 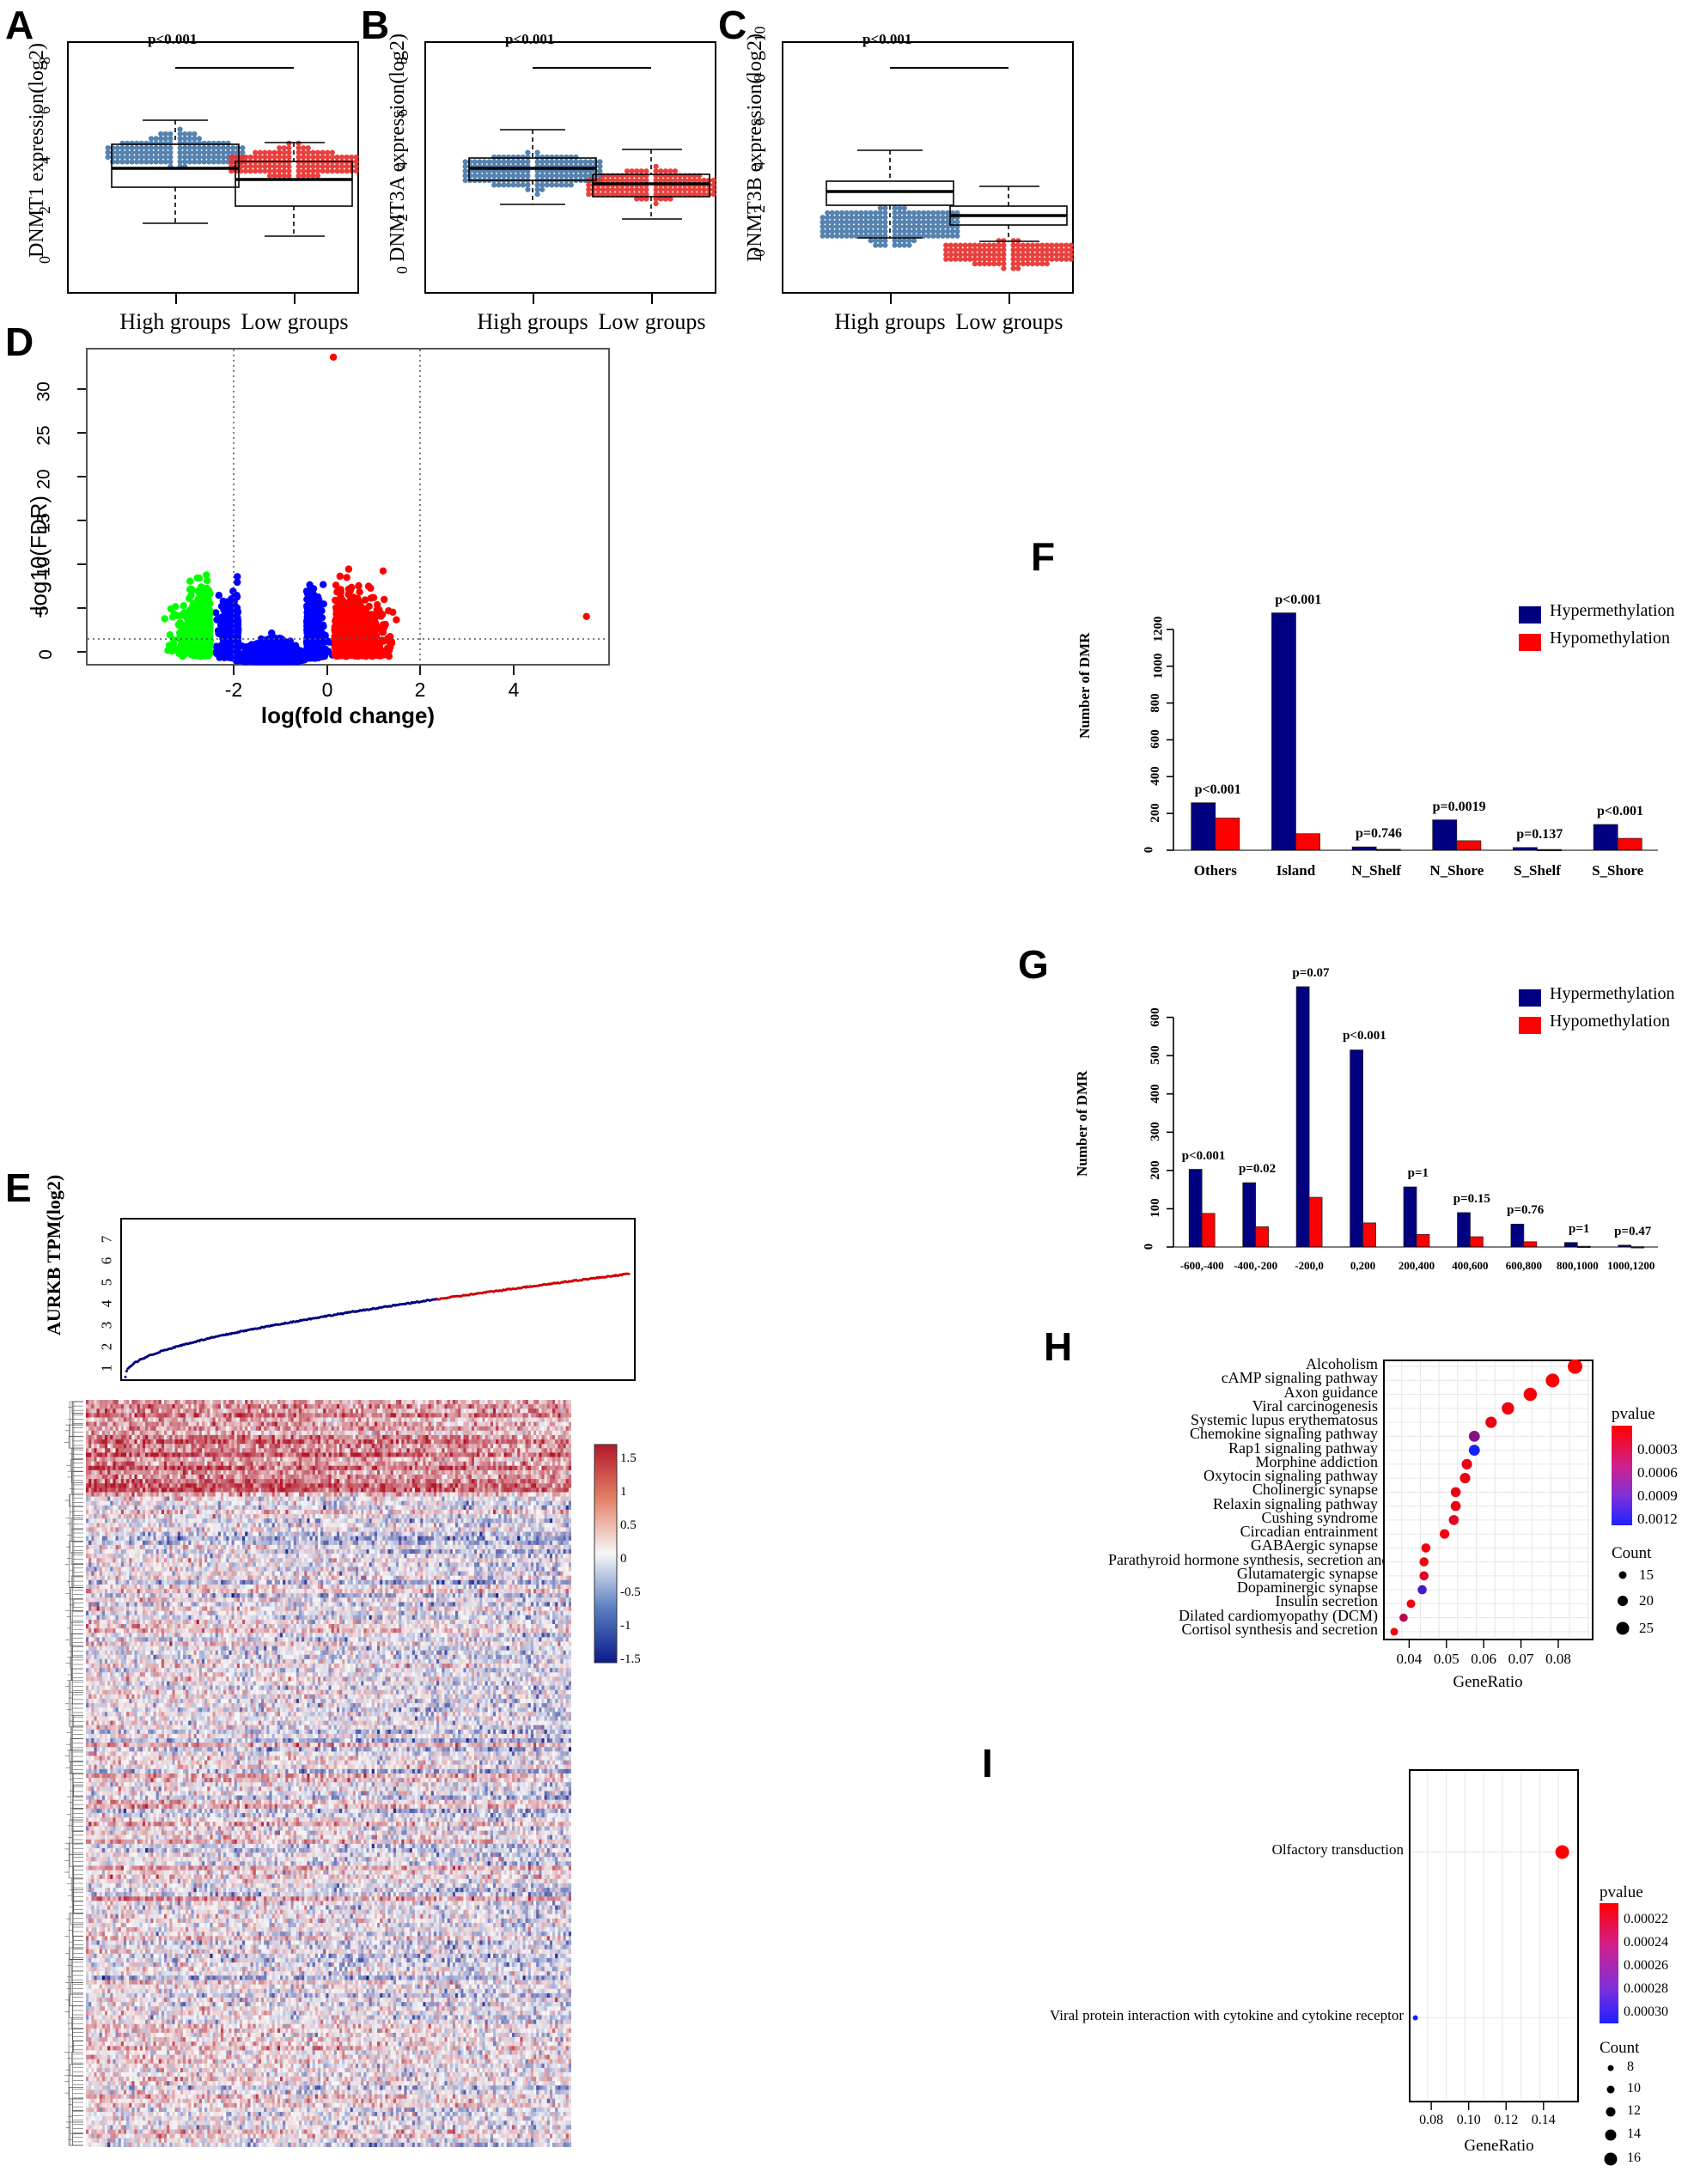 I want to click on panel-i-count-legend-title: Count, so click(x=1619, y=2049).